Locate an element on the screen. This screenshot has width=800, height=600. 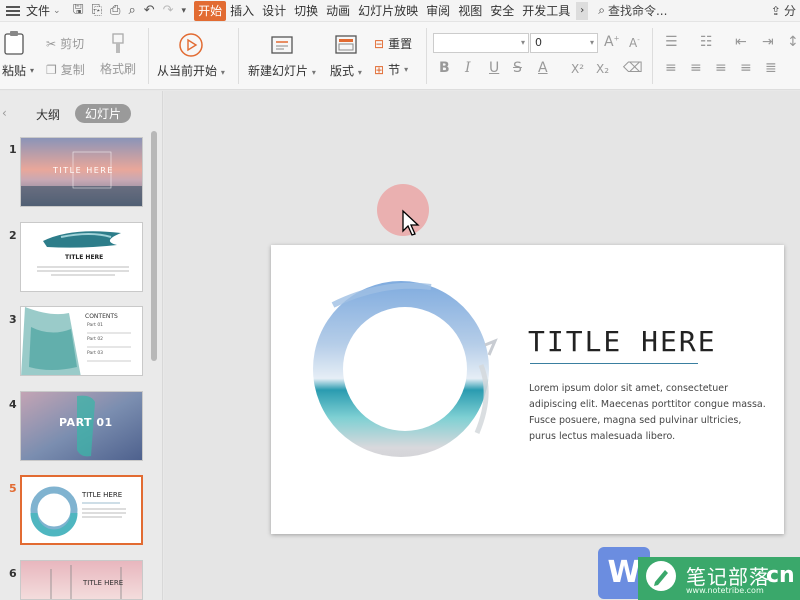
slide-thumbnail-2: TITLE HERE is located at coordinates (81, 257).